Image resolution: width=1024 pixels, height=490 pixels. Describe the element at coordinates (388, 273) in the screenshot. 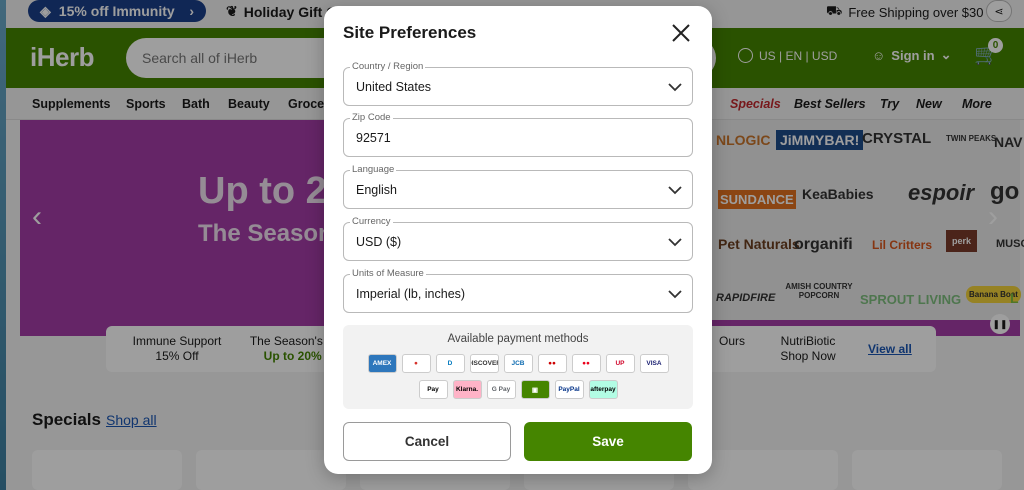

I see `field-label: Units of Measure` at that location.